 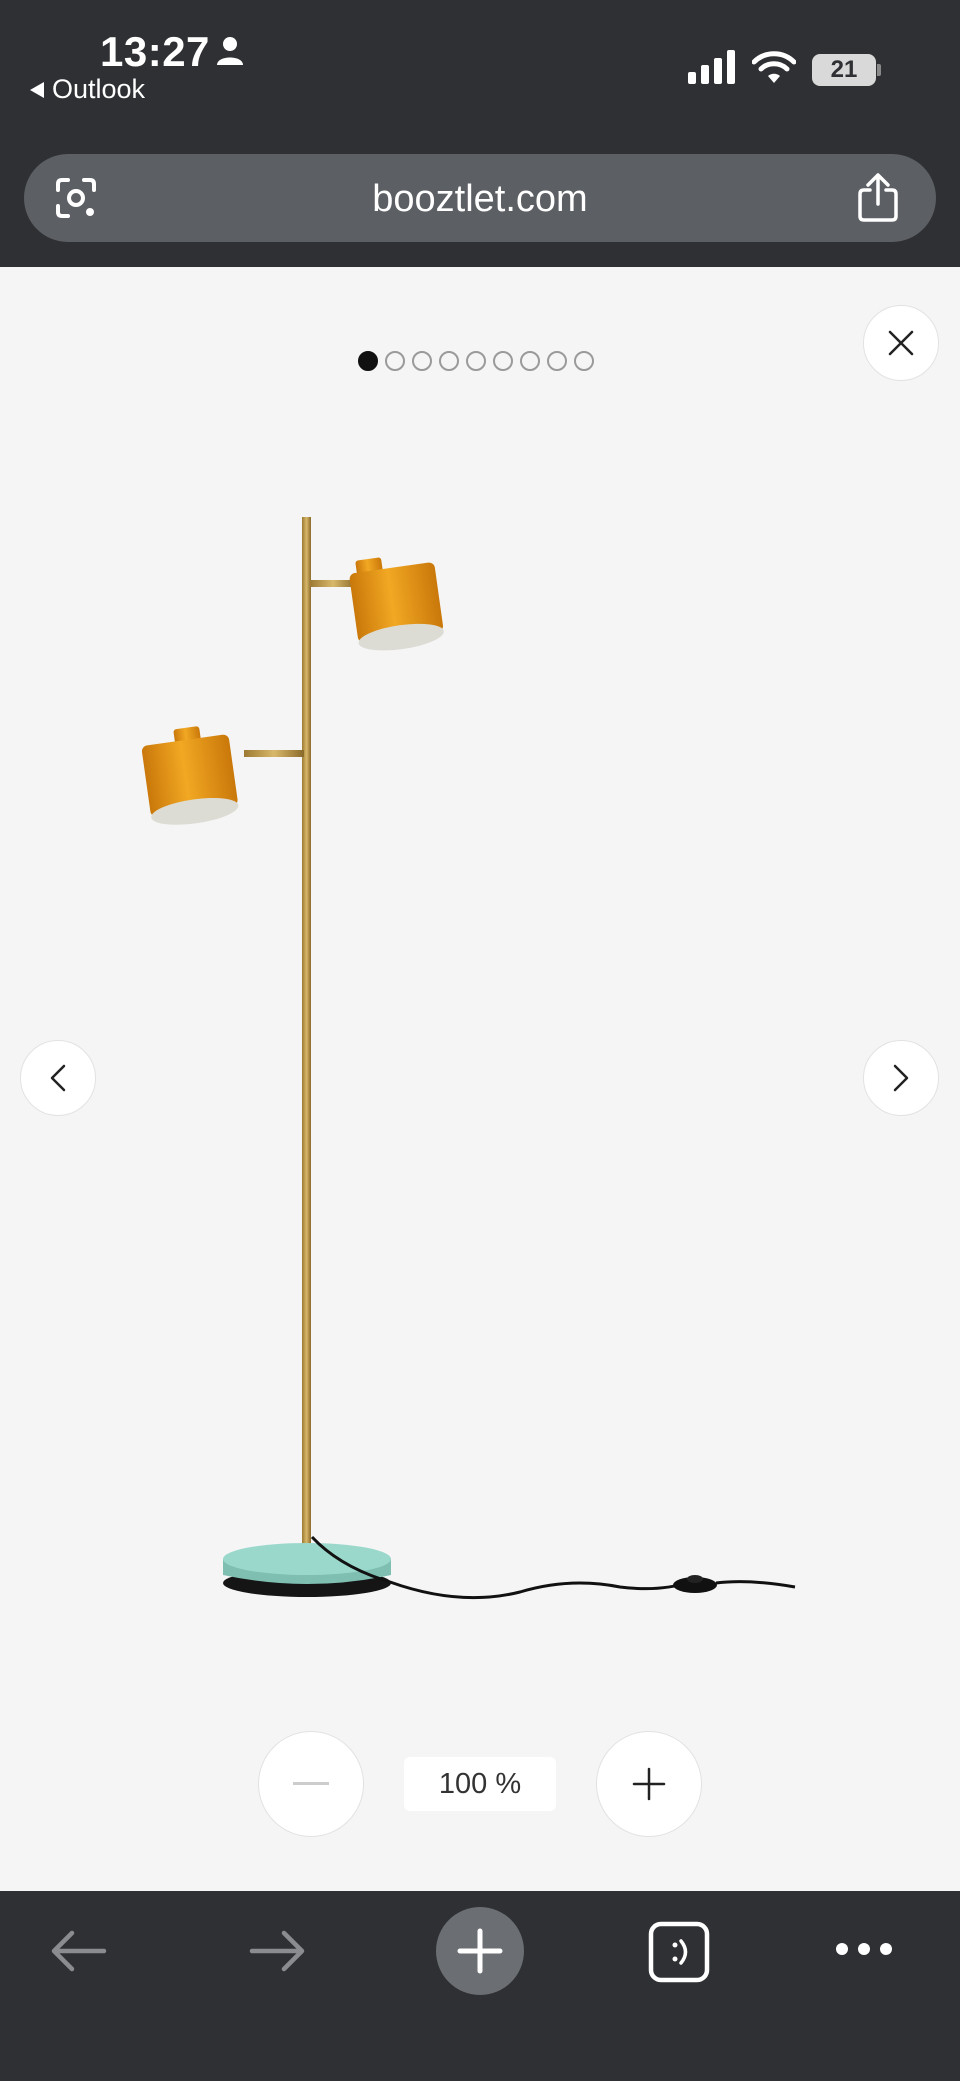 What do you see at coordinates (844, 70) in the screenshot?
I see `battery-indicator: 21` at bounding box center [844, 70].